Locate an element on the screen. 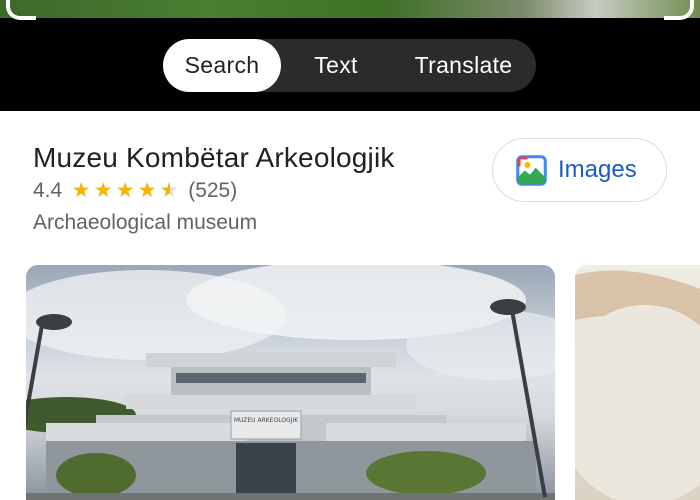 The image size is (700, 500). museum-sign-text: MUZEU ARKEOLOGJIK is located at coordinates (266, 420).